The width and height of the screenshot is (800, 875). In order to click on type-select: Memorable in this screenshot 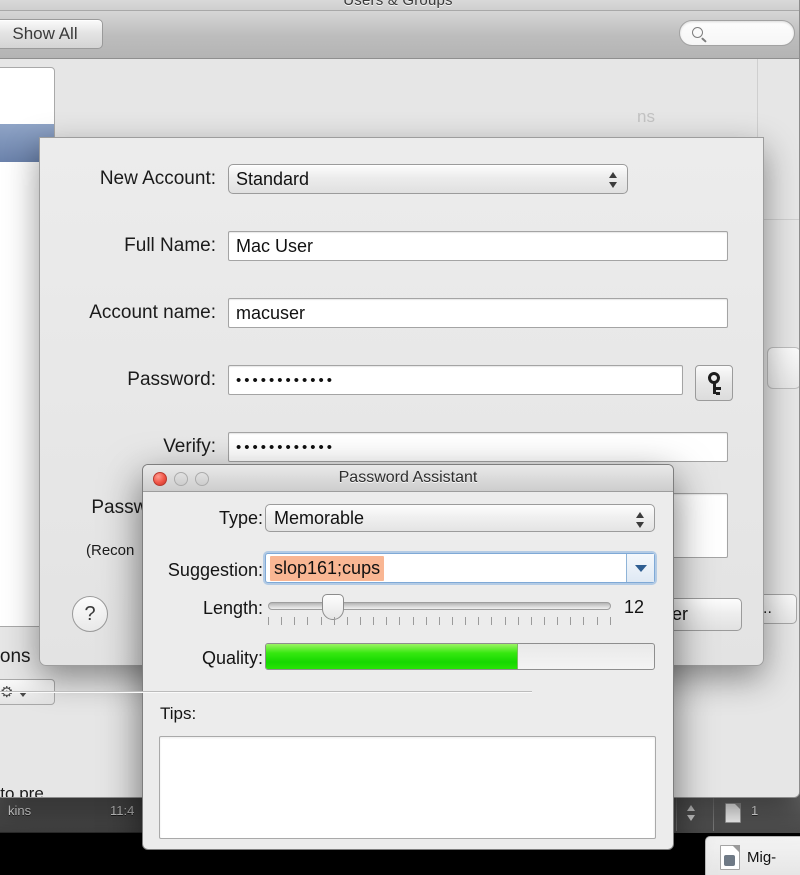, I will do `click(460, 518)`.